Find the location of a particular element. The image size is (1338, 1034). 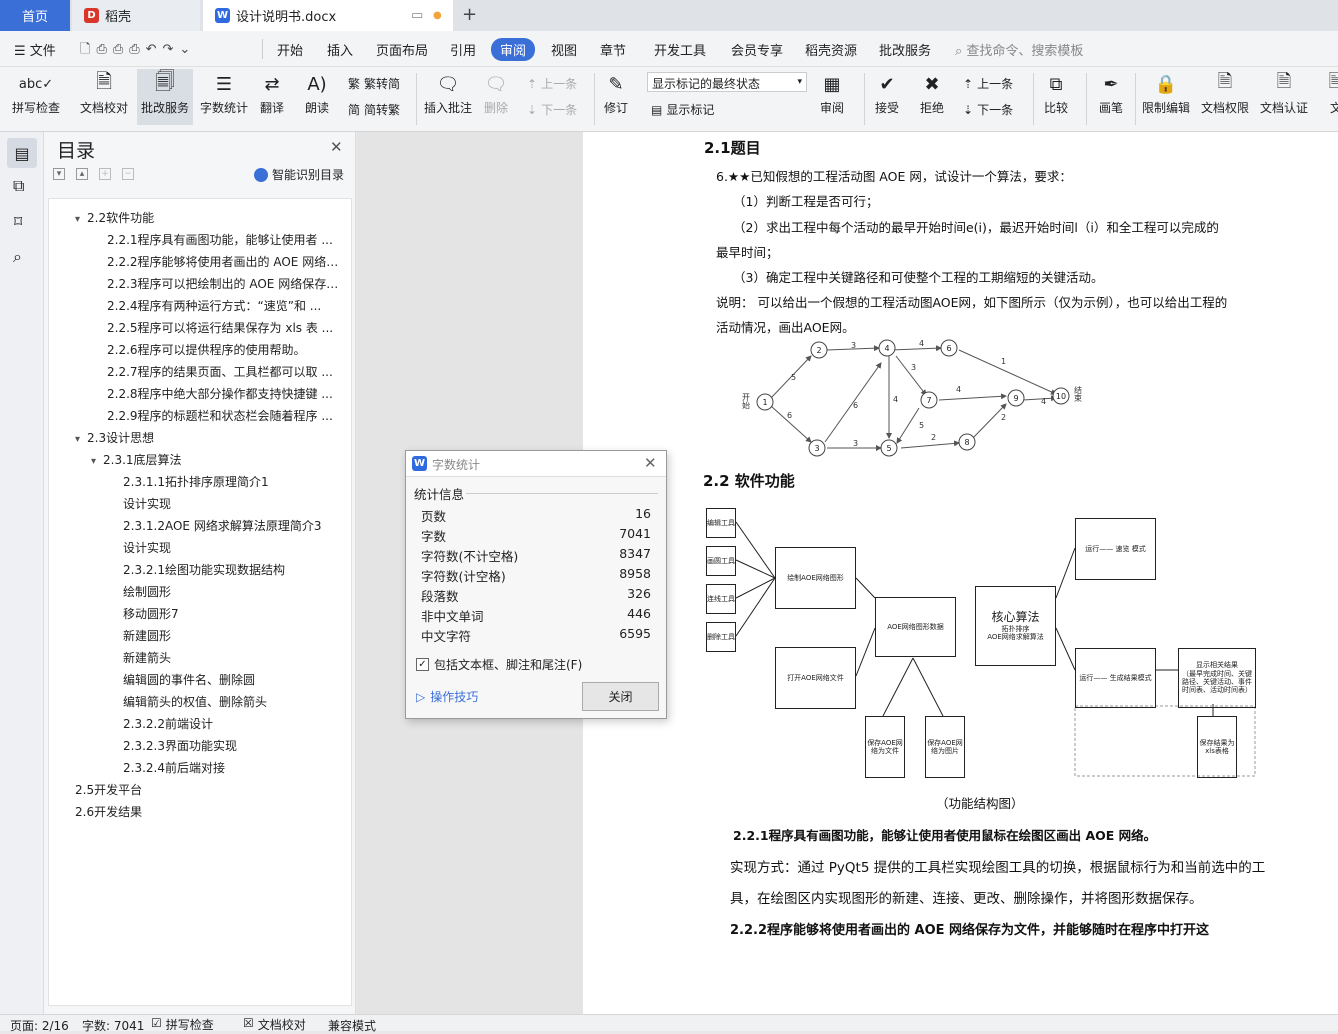

word-count-indicator: 字数: 7041 is located at coordinates (113, 1025).